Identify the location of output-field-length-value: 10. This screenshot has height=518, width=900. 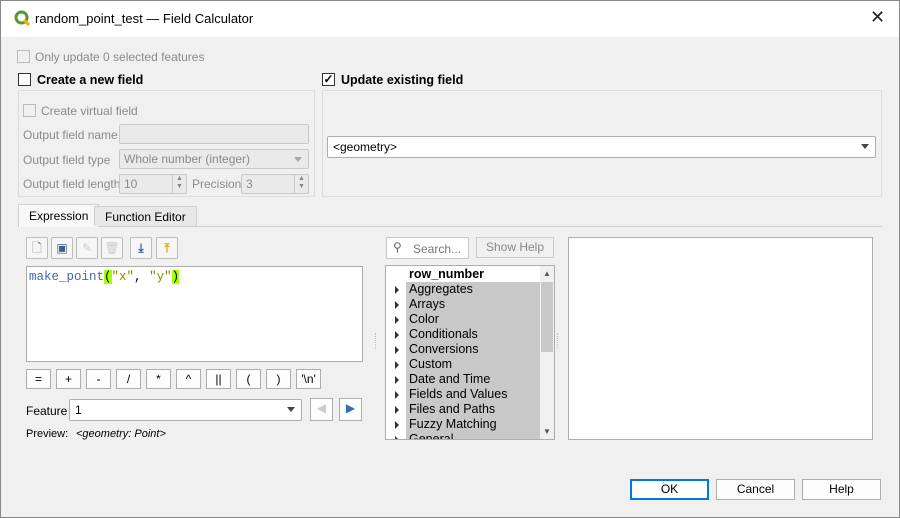
(131, 184).